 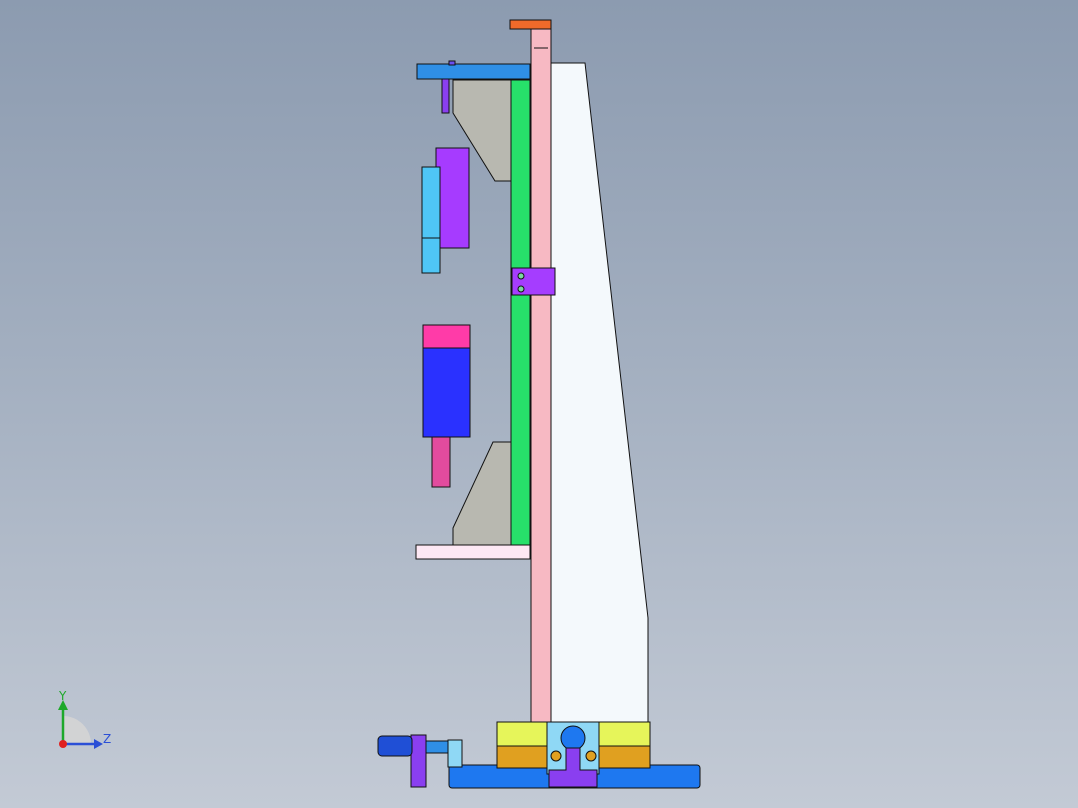 I want to click on bottom-arm, so click(x=473, y=552).